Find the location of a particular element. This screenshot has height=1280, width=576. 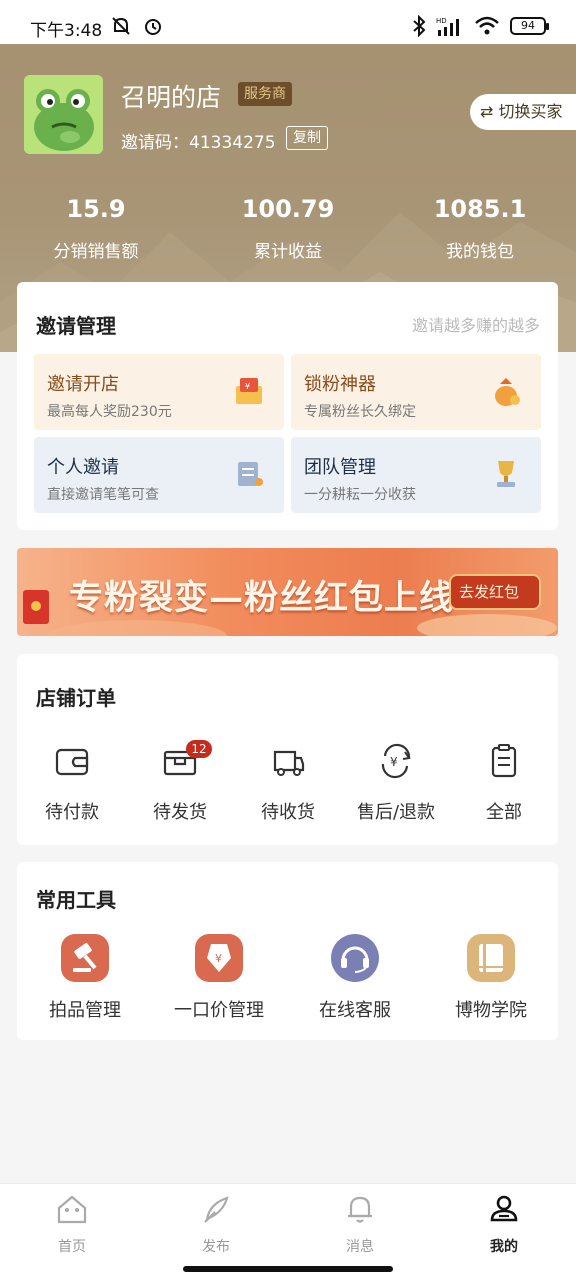

bell-icon is located at coordinates (360, 1209).